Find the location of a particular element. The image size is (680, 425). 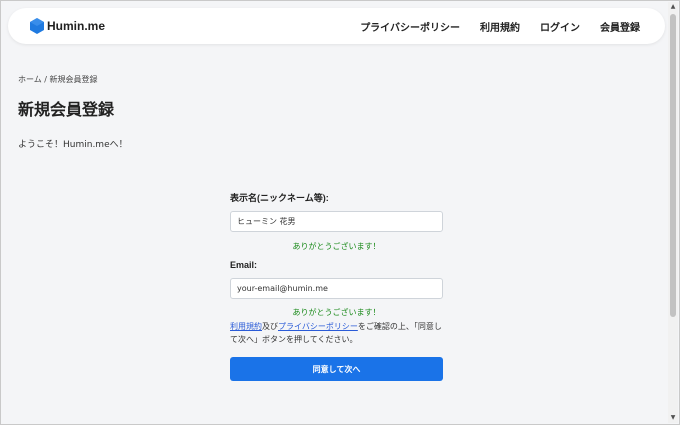

email-input is located at coordinates (336, 288).